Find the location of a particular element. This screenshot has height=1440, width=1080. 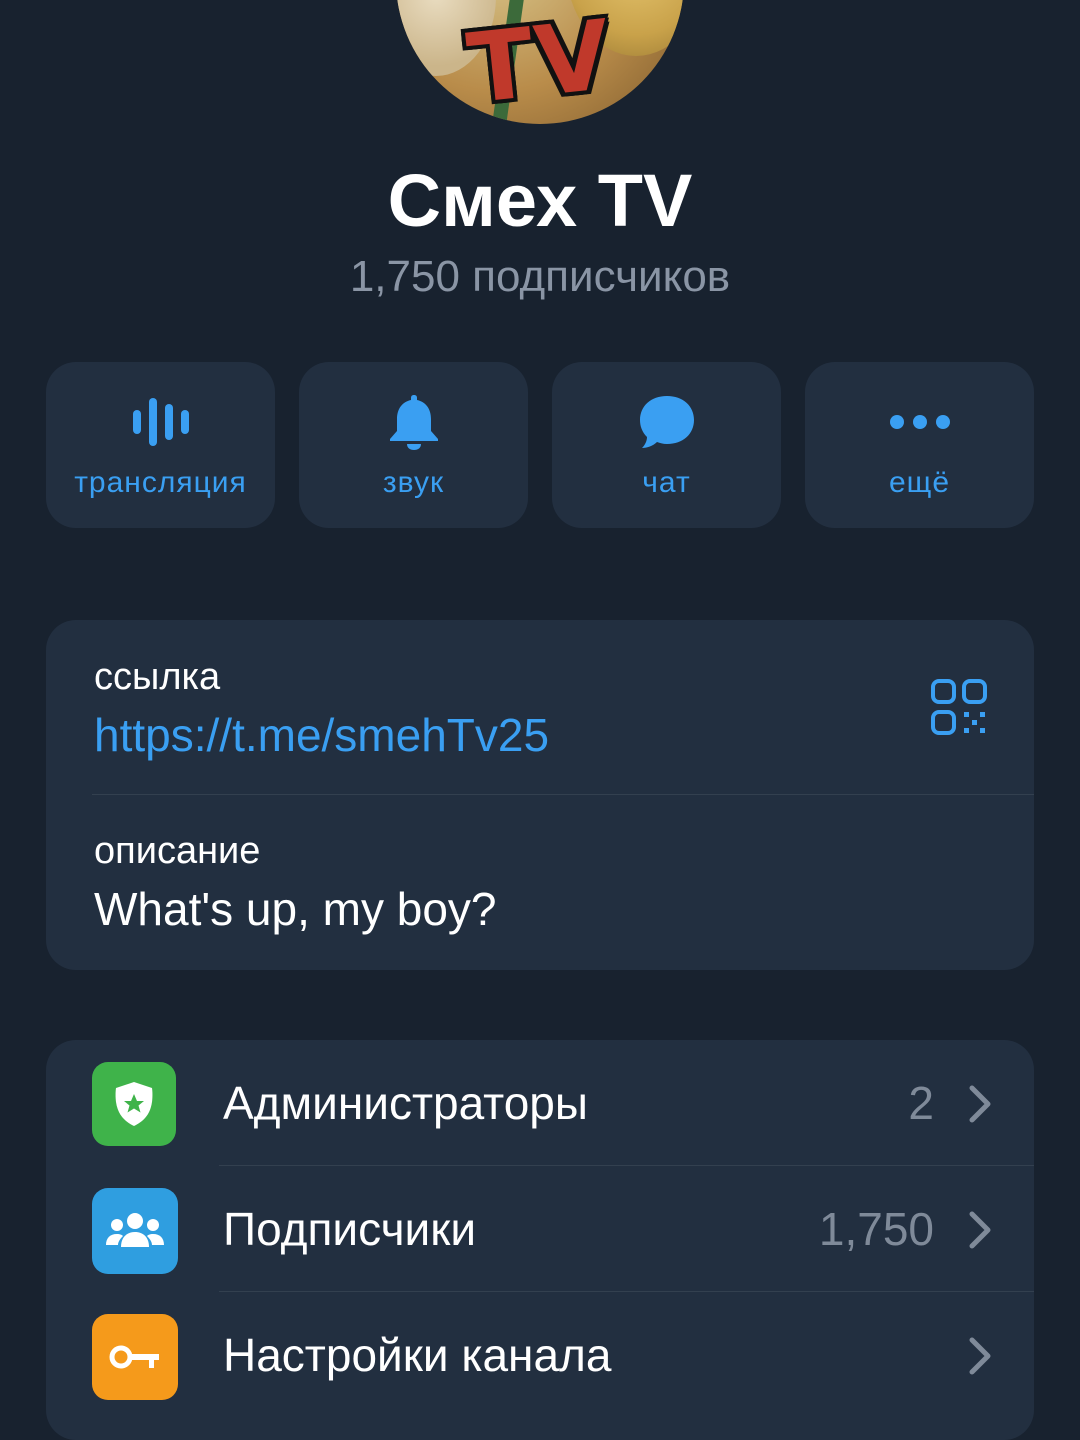

chat-button: чат is located at coordinates (666, 445).